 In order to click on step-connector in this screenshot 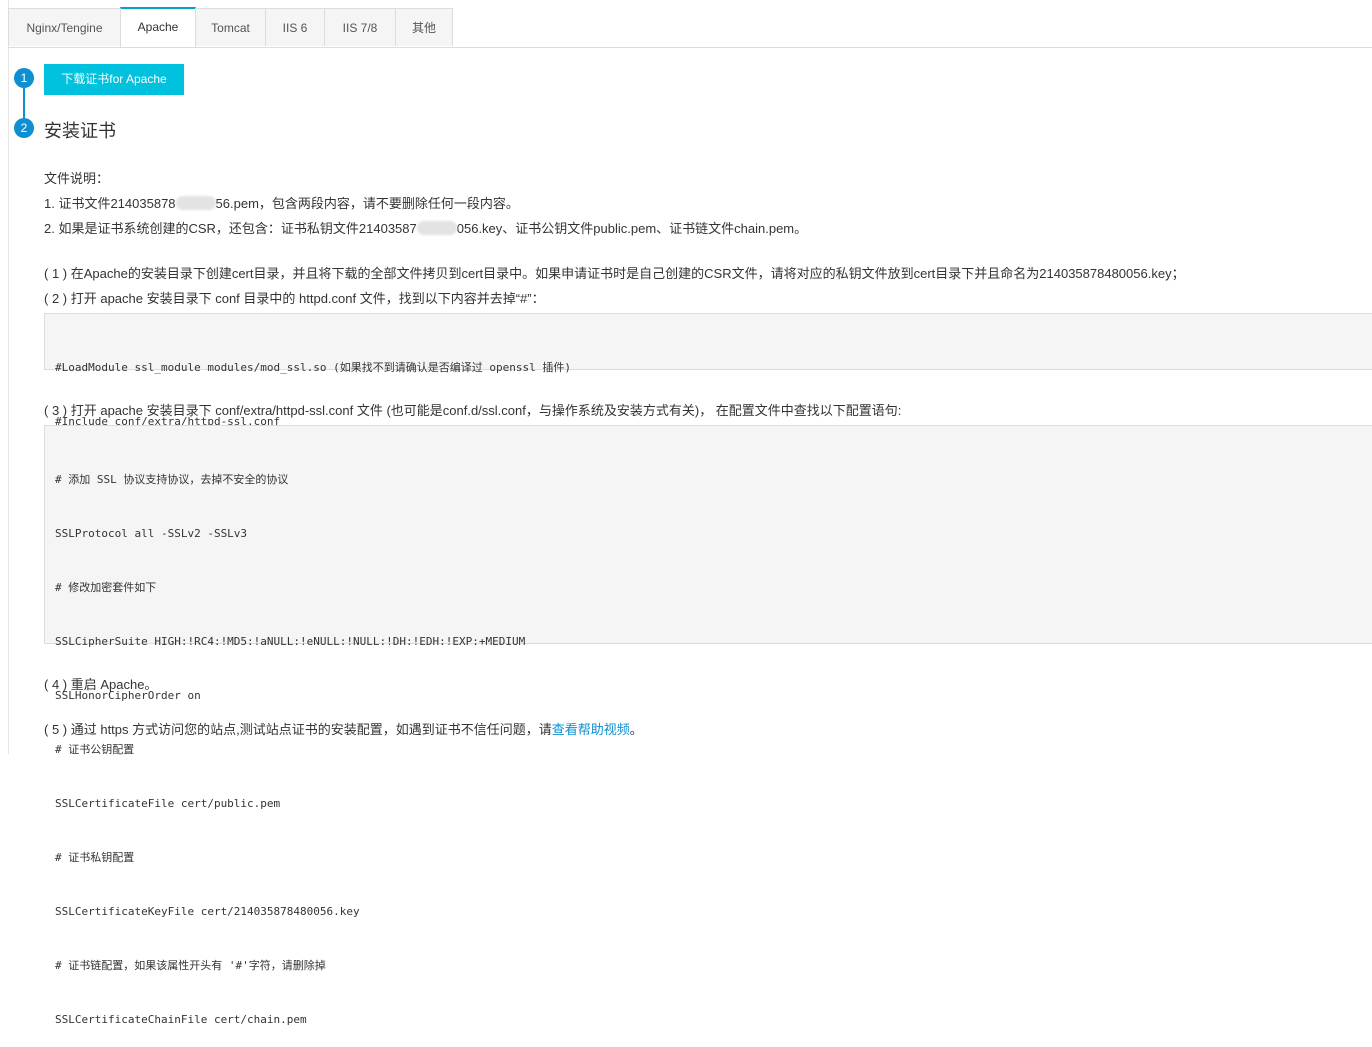, I will do `click(24, 103)`.